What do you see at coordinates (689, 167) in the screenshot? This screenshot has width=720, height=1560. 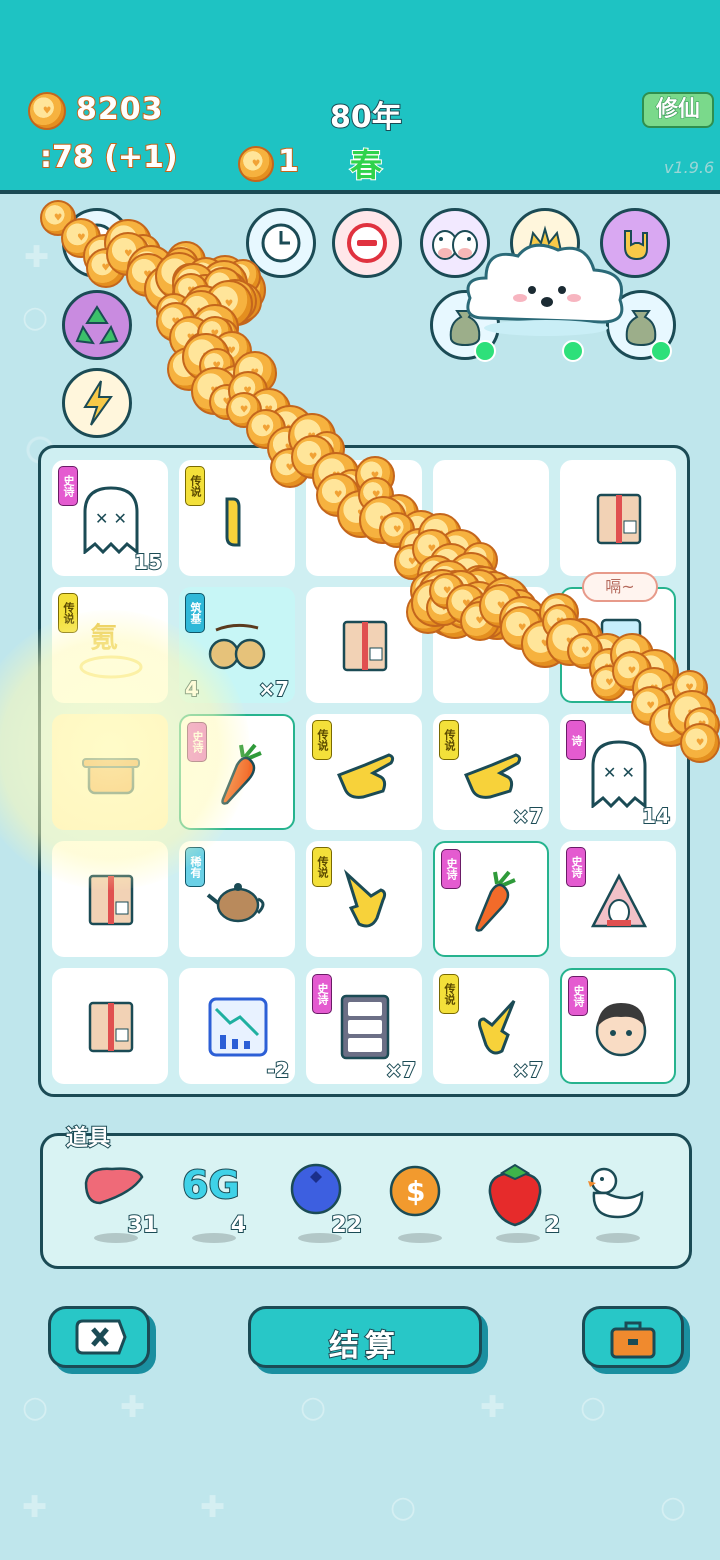 I see `version-label: v1.9.6` at bounding box center [689, 167].